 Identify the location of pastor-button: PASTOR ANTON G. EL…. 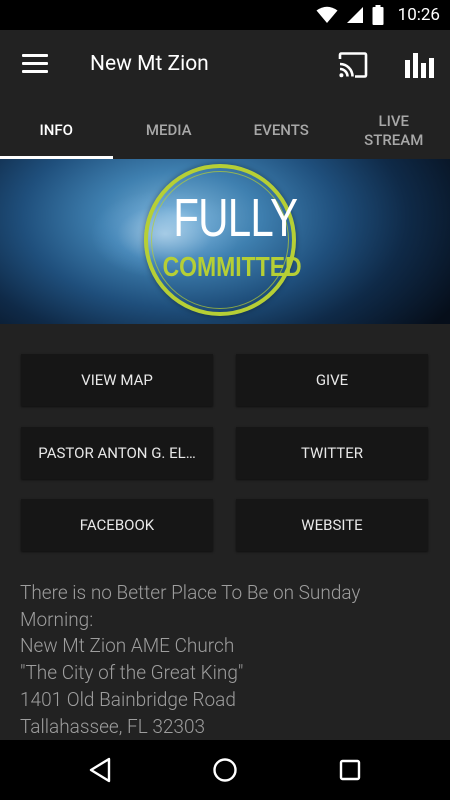
(117, 453).